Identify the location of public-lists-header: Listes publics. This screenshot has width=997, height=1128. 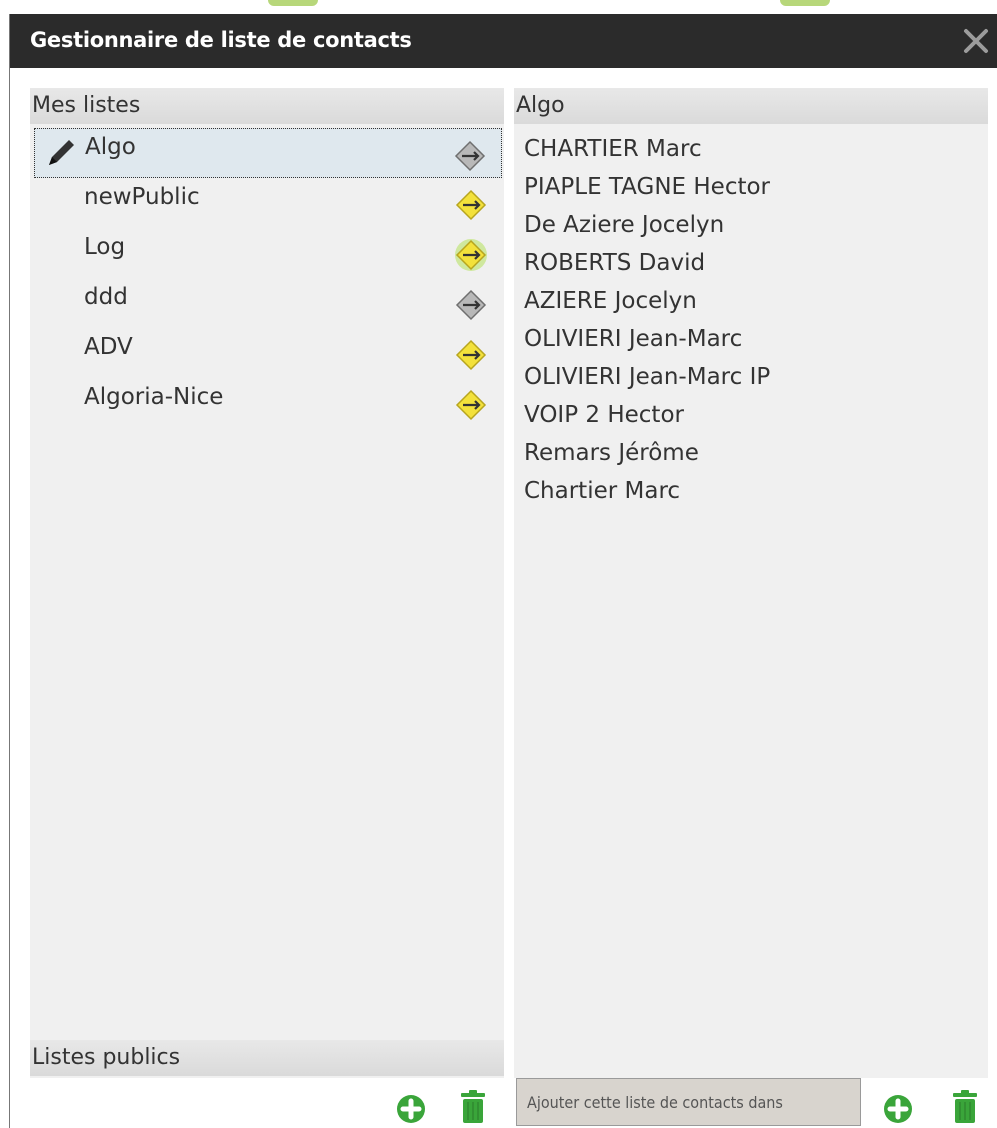
(267, 1058).